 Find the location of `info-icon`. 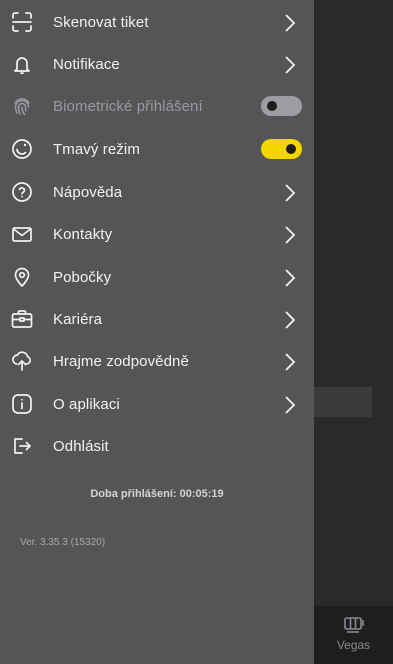

info-icon is located at coordinates (22, 404).